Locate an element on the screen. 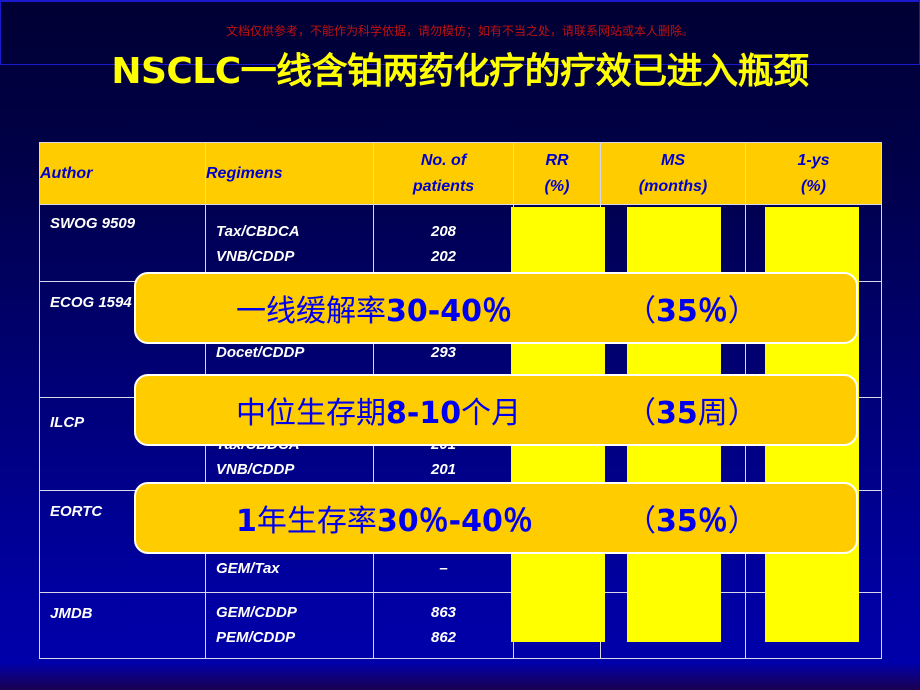 The height and width of the screenshot is (690, 920). header-rr-line1: RR is located at coordinates (557, 160).